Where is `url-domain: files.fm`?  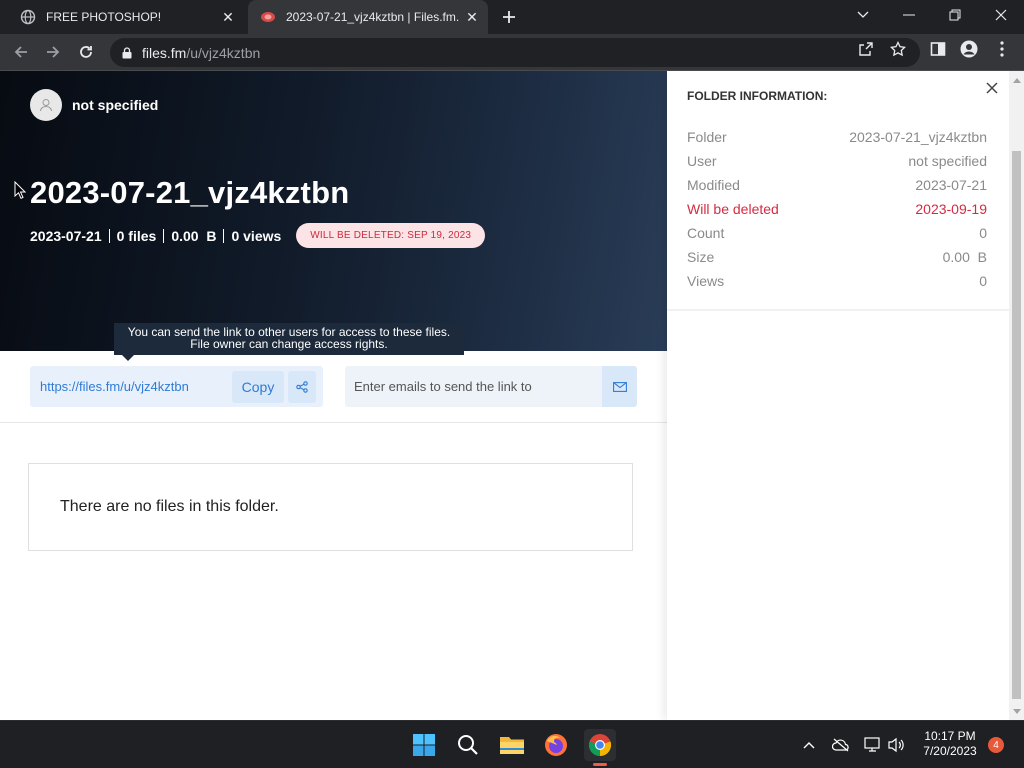 url-domain: files.fm is located at coordinates (164, 52).